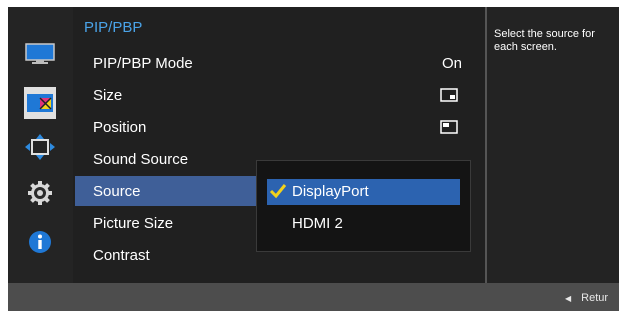 Image resolution: width=619 pixels, height=311 pixels. I want to click on info-icon, so click(40, 242).